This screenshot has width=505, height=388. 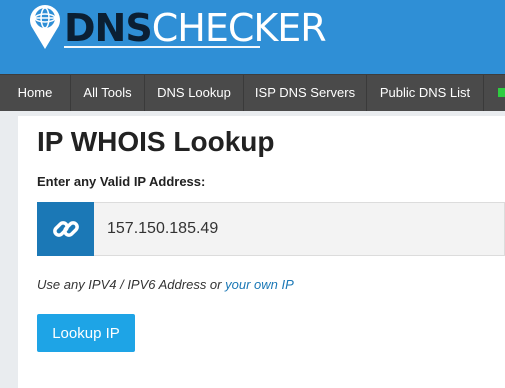 I want to click on nav-item-all-tools: All Tools, so click(x=108, y=93).